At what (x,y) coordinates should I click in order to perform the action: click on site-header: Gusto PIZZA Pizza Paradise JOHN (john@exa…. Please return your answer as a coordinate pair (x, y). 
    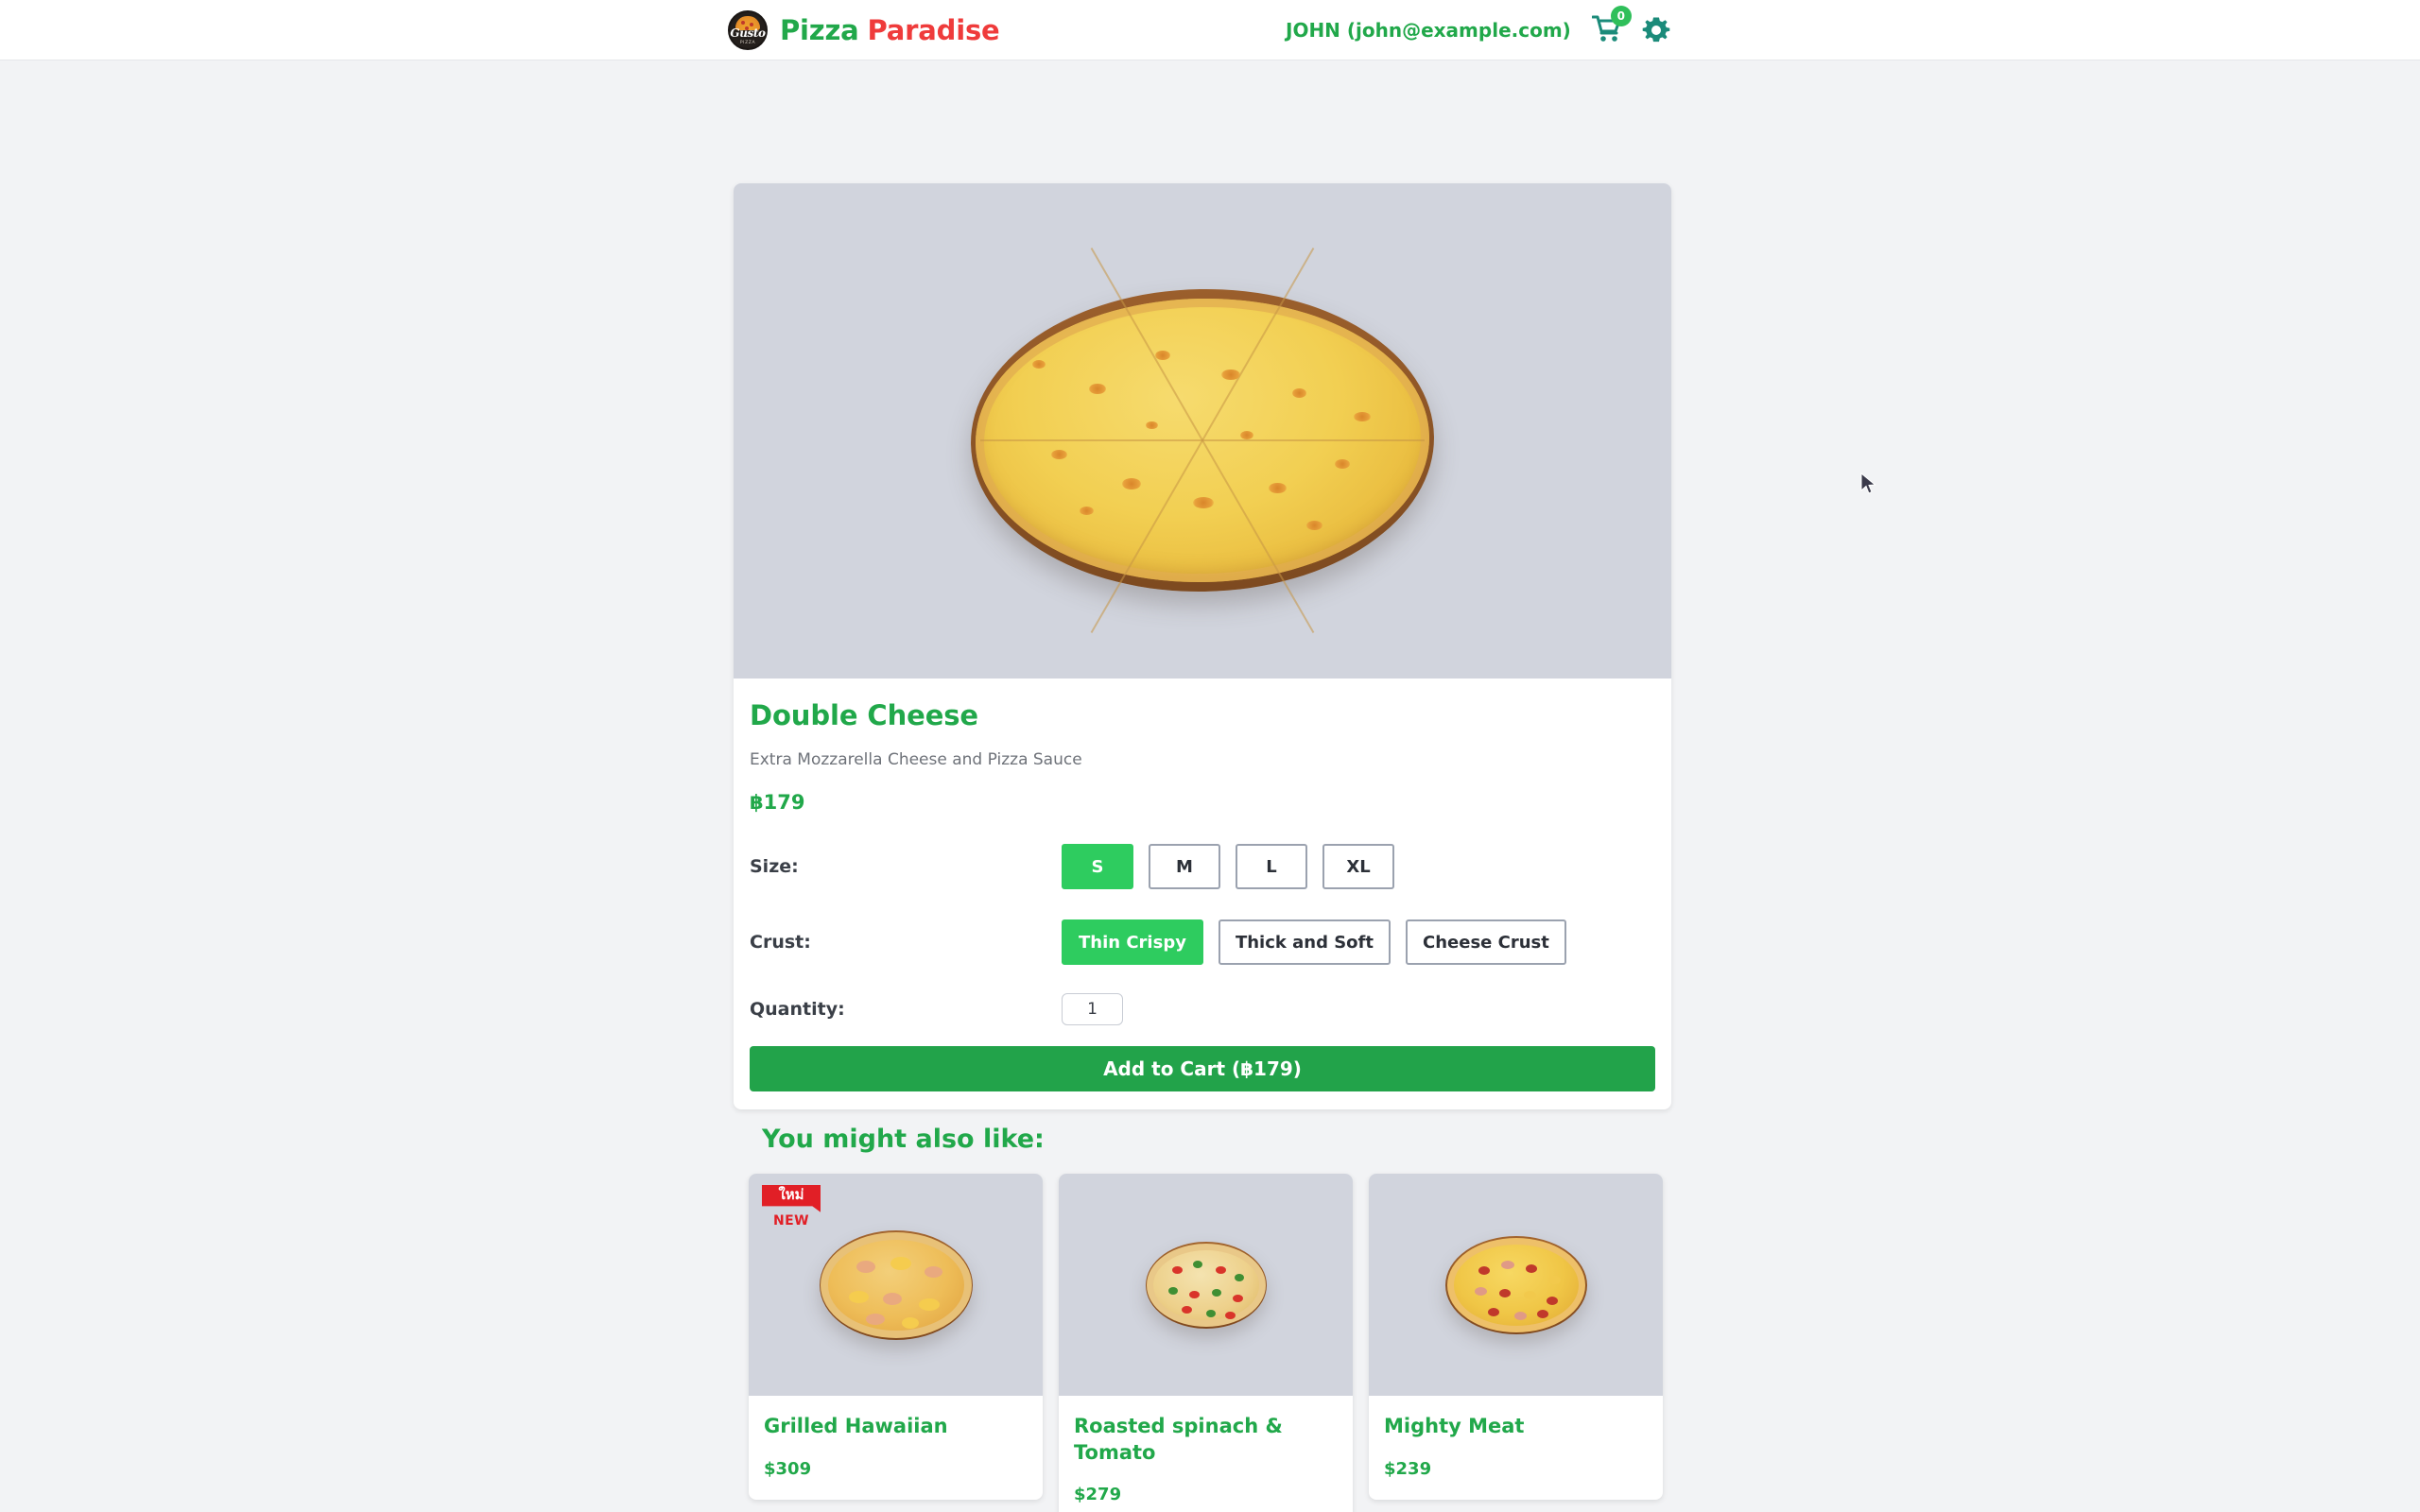
    Looking at the image, I should click on (1210, 30).